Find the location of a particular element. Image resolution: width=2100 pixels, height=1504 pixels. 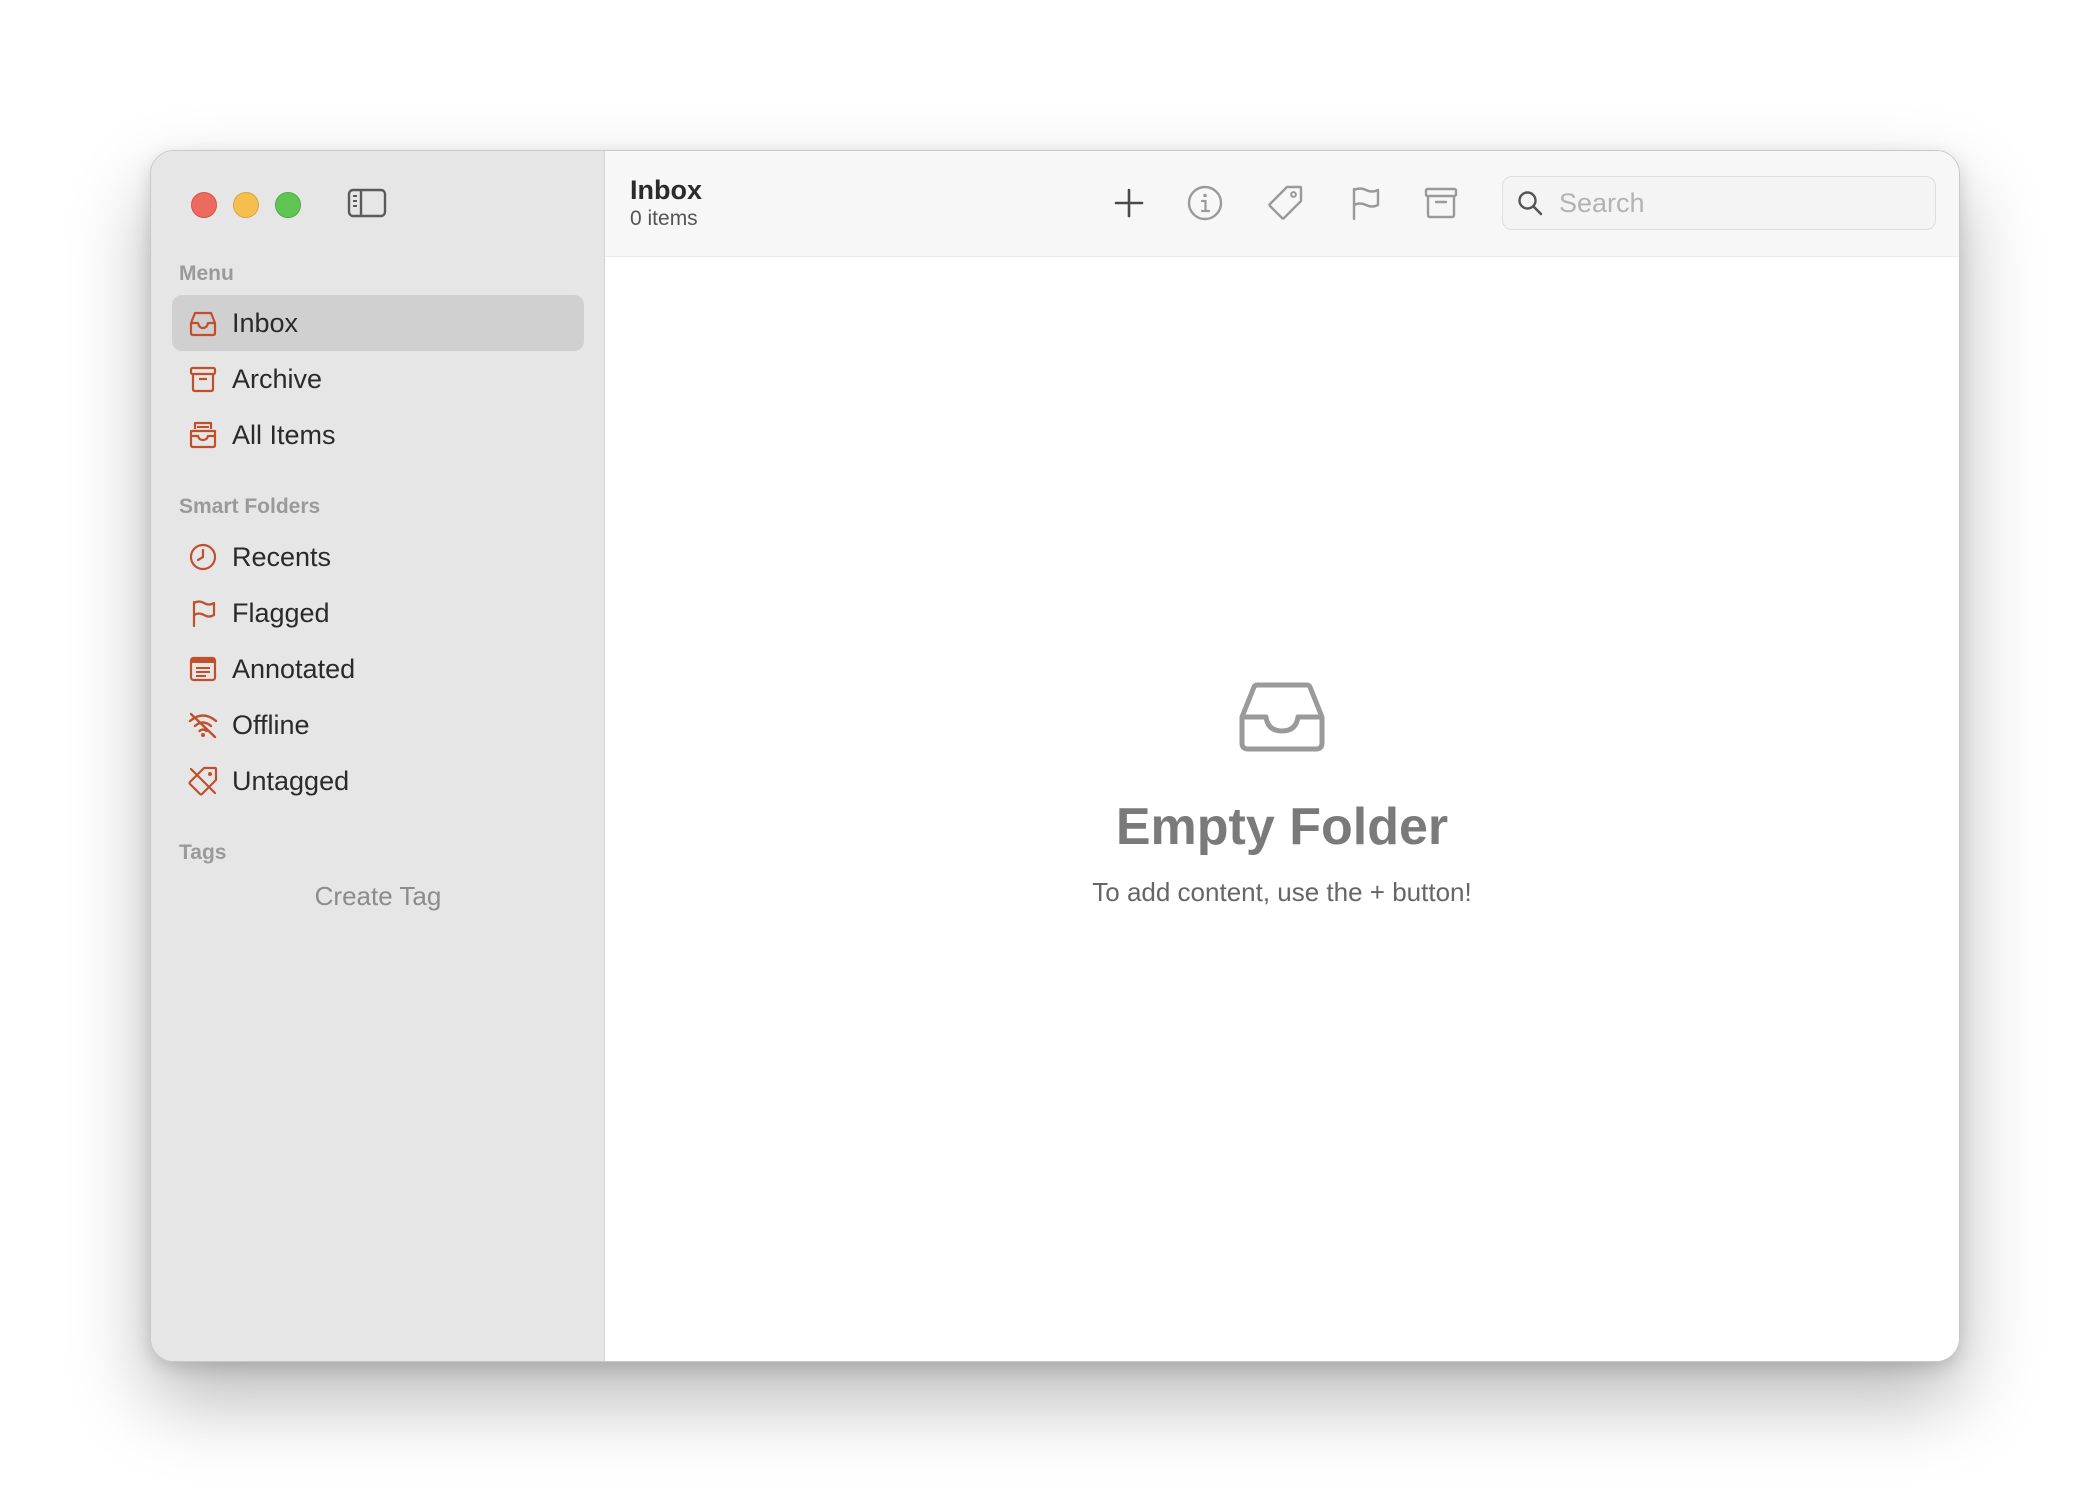

sidebar-item-label: Inbox is located at coordinates (265, 322).